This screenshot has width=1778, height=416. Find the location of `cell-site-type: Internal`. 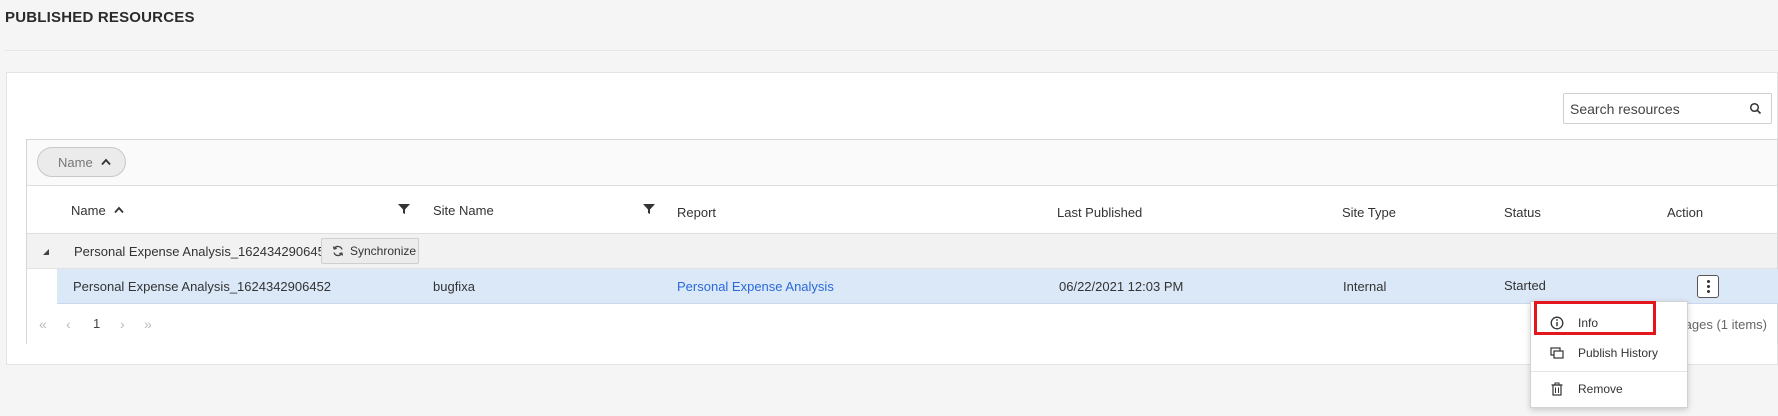

cell-site-type: Internal is located at coordinates (1365, 286).